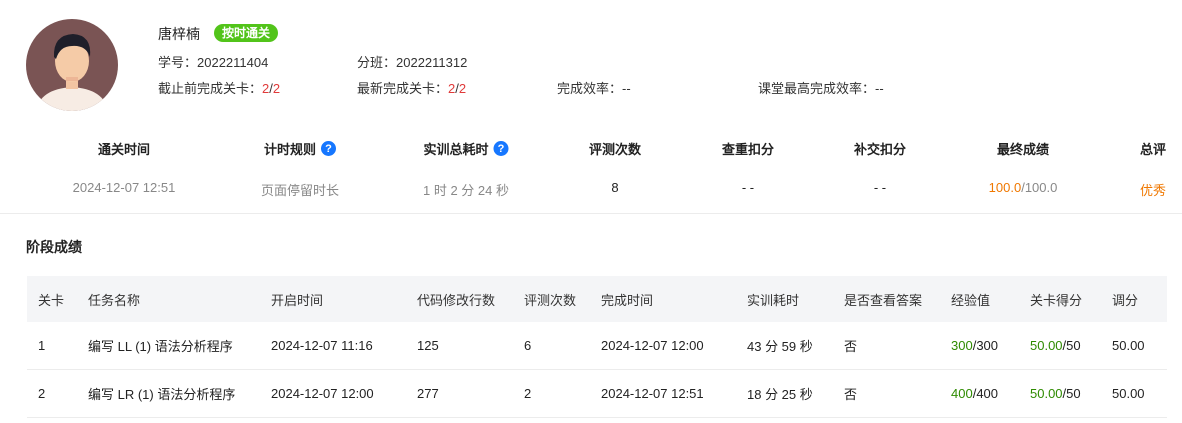 The image size is (1182, 423). I want to click on value-pass-time: 2024-12-07 12:51, so click(124, 187).